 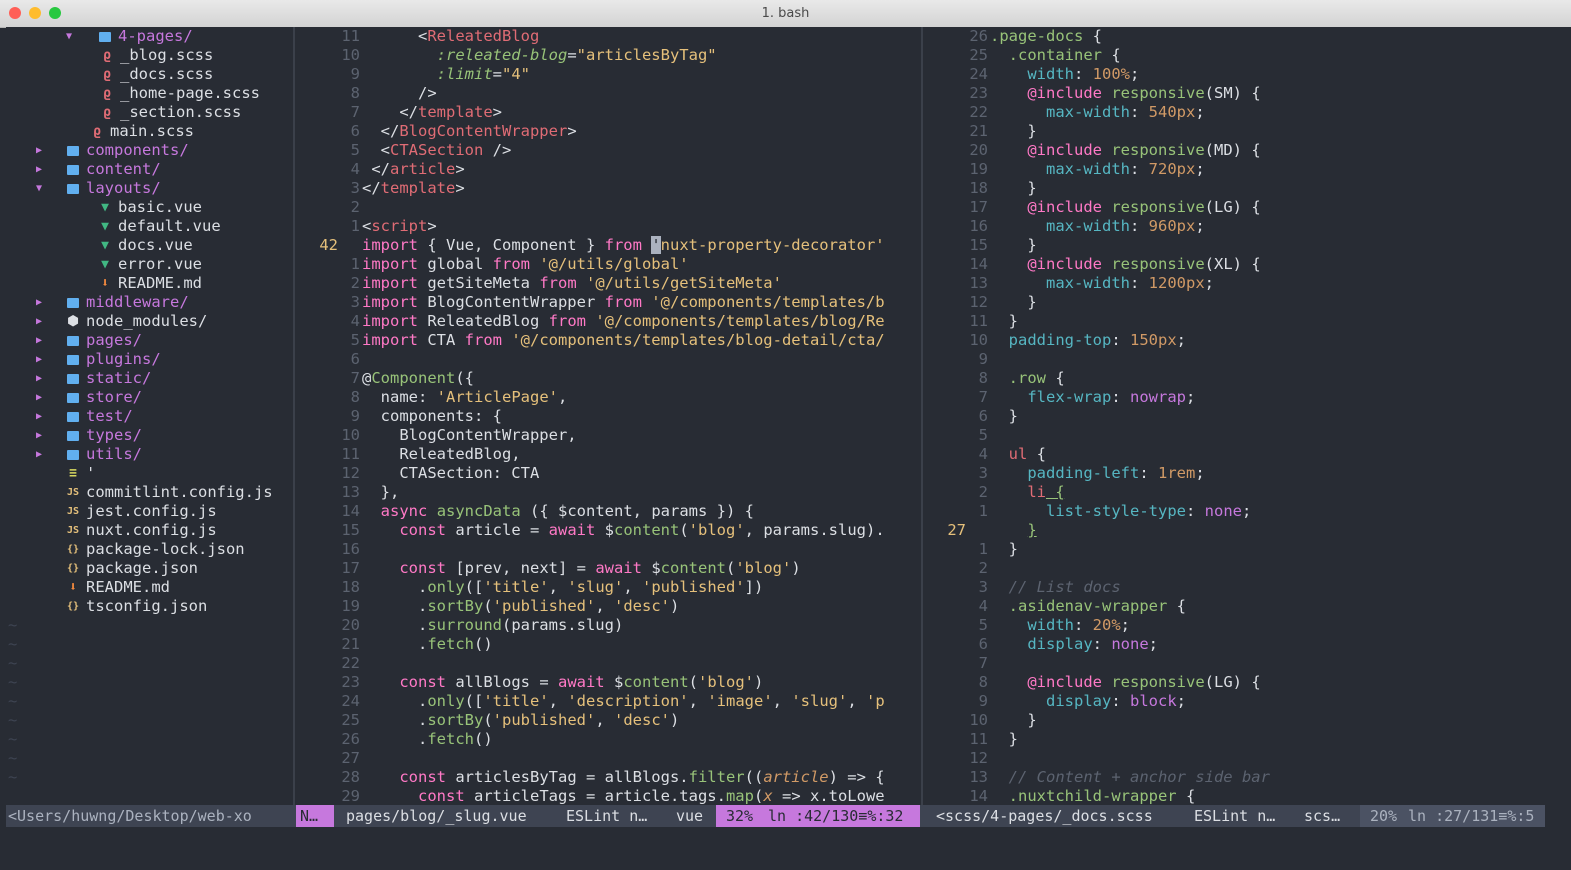 I want to click on code-line: 5, so click(x=1234, y=435).